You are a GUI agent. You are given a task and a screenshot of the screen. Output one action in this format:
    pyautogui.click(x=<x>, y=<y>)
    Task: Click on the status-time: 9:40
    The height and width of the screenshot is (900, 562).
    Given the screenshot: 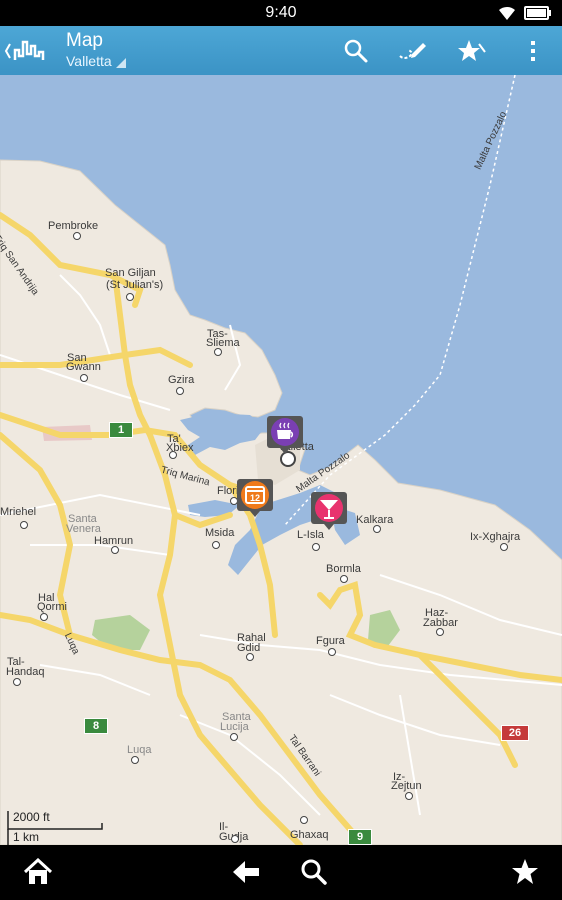 What is the action you would take?
    pyautogui.click(x=281, y=12)
    